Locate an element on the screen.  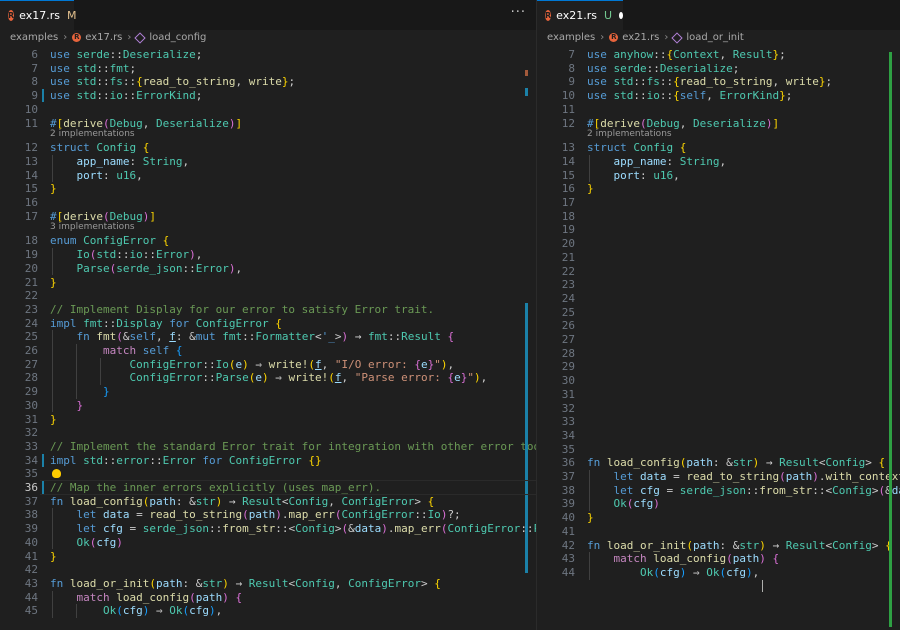
line-number: 38 is located at coordinates (568, 490).